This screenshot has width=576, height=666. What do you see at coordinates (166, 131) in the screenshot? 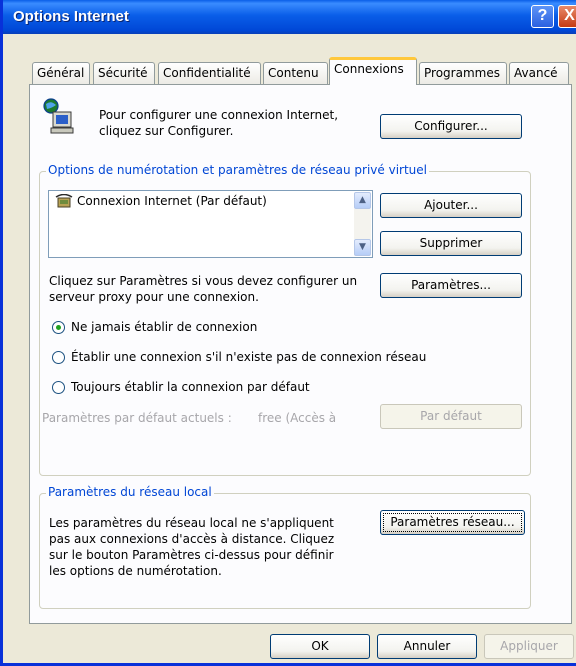
I see `setup-text-line2: cliquez sur Configurer.` at bounding box center [166, 131].